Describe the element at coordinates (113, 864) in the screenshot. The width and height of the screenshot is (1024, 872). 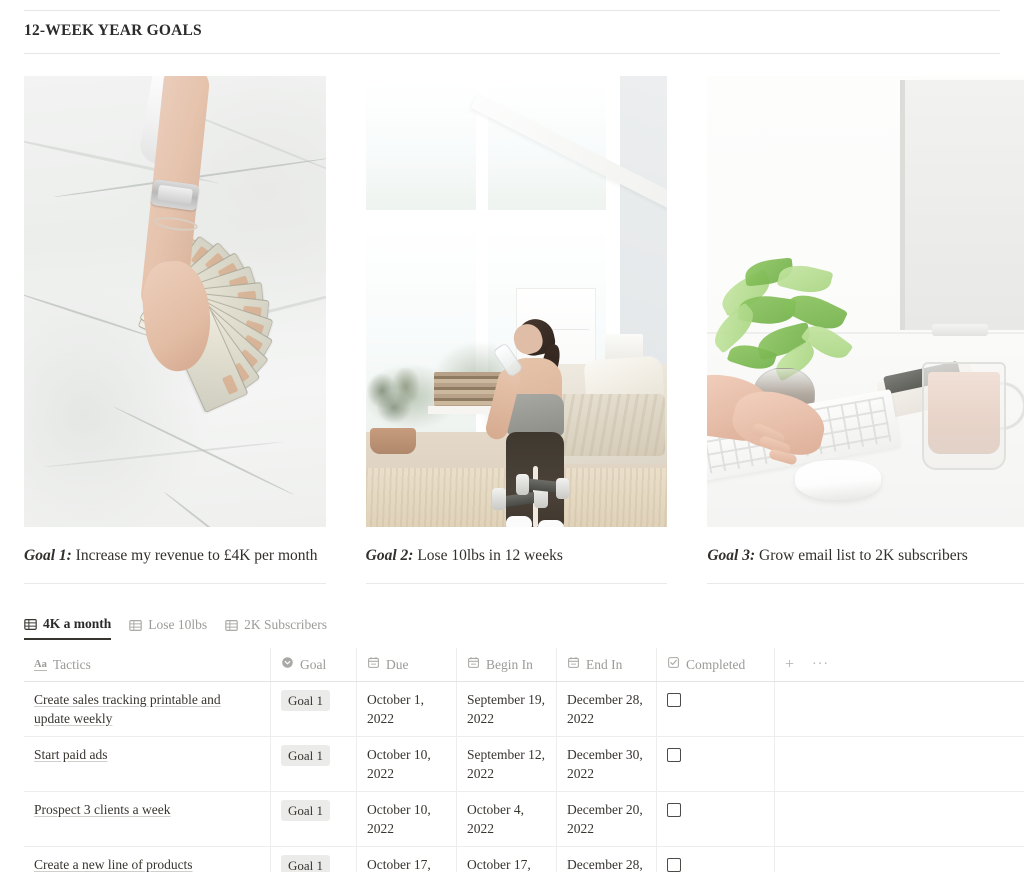
I see `tactic-link: Create a new line of products` at that location.